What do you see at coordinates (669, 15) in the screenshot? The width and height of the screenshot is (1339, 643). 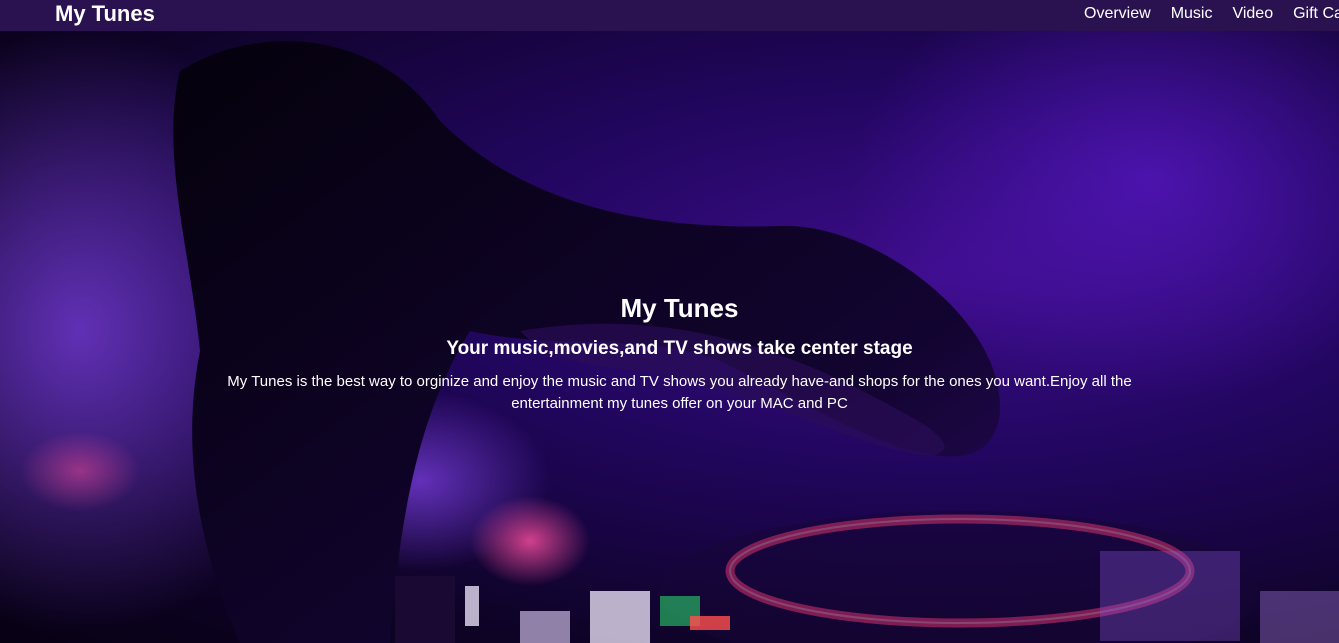 I see `navbar: My Tunes Overview Music Video Gift Car` at bounding box center [669, 15].